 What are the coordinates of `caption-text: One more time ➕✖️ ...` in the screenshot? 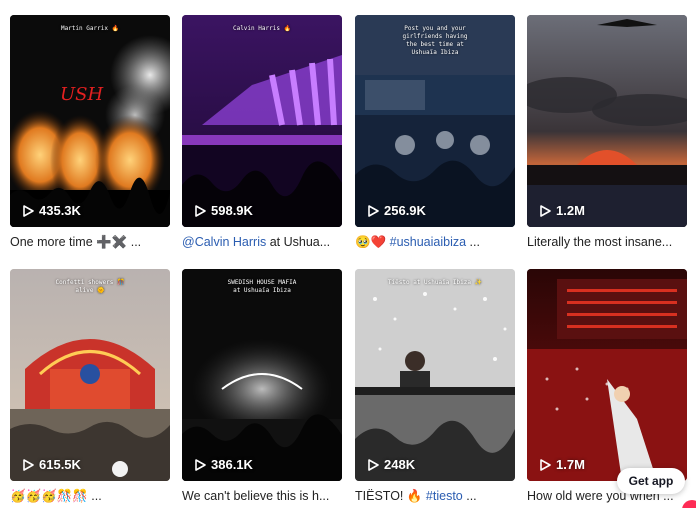 It's located at (76, 242).